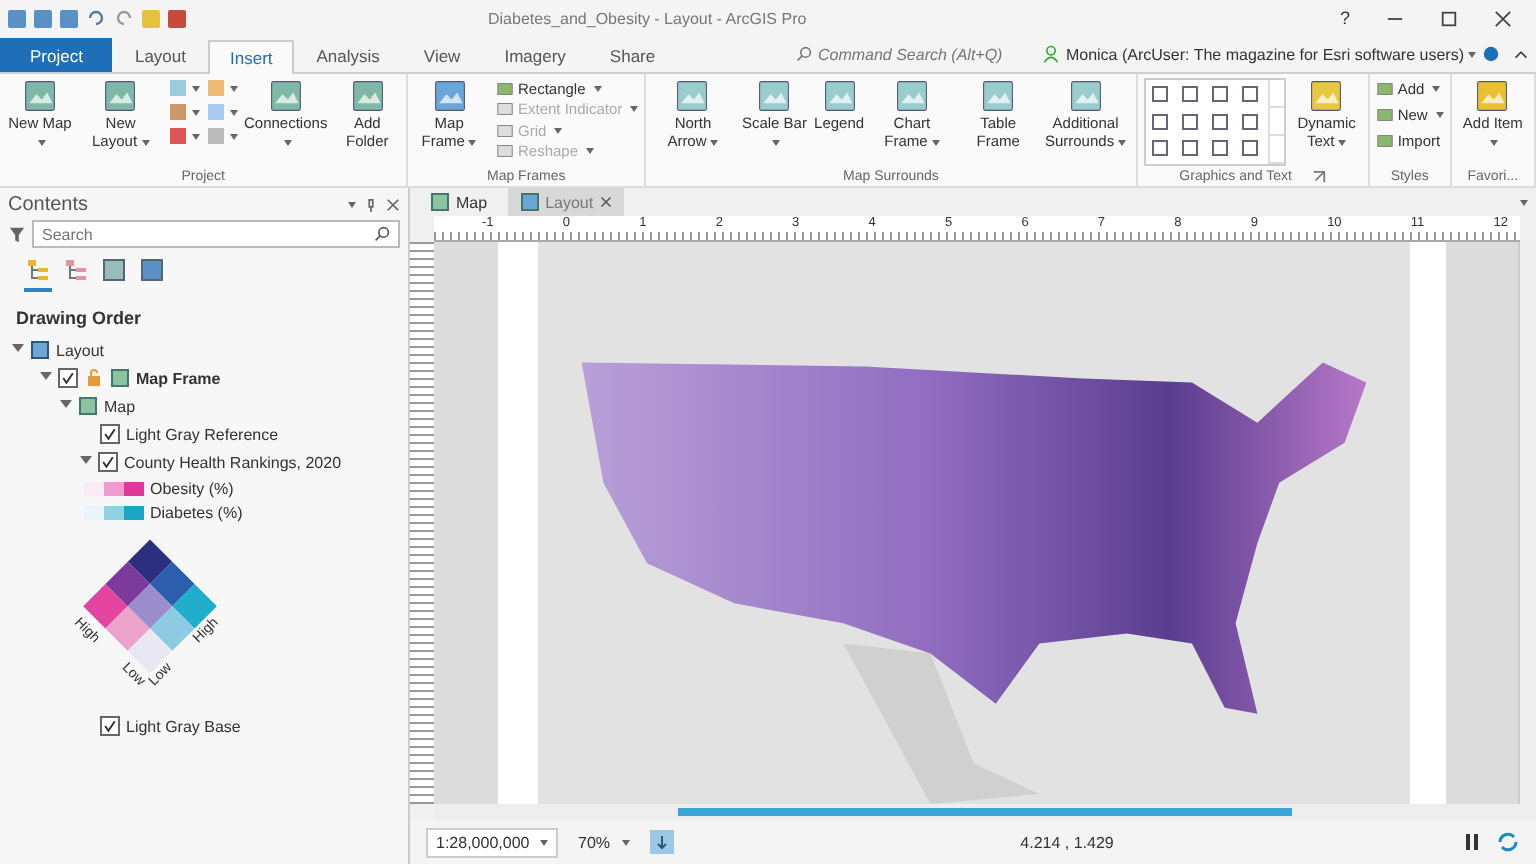 The image size is (1536, 864). What do you see at coordinates (1264, 54) in the screenshot?
I see `user-menu: Monica (ArcUser: The magazine for Esri software users)` at bounding box center [1264, 54].